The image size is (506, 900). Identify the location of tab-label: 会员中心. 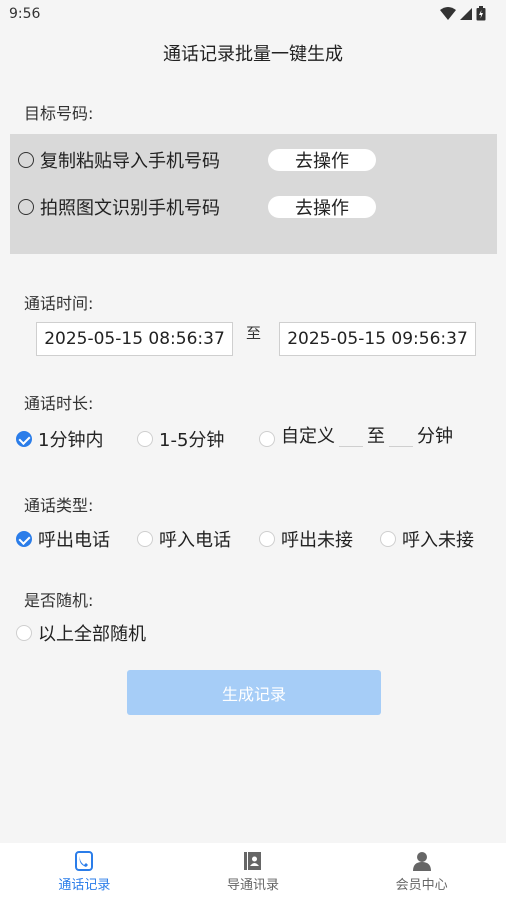
(421, 885).